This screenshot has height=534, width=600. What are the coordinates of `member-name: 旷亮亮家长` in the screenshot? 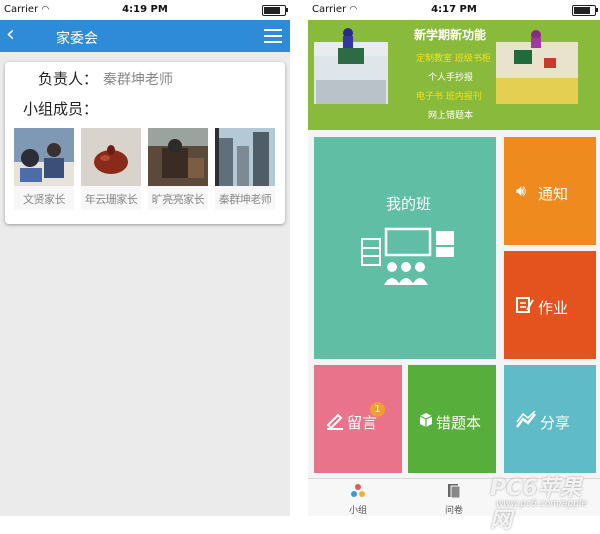 It's located at (178, 199).